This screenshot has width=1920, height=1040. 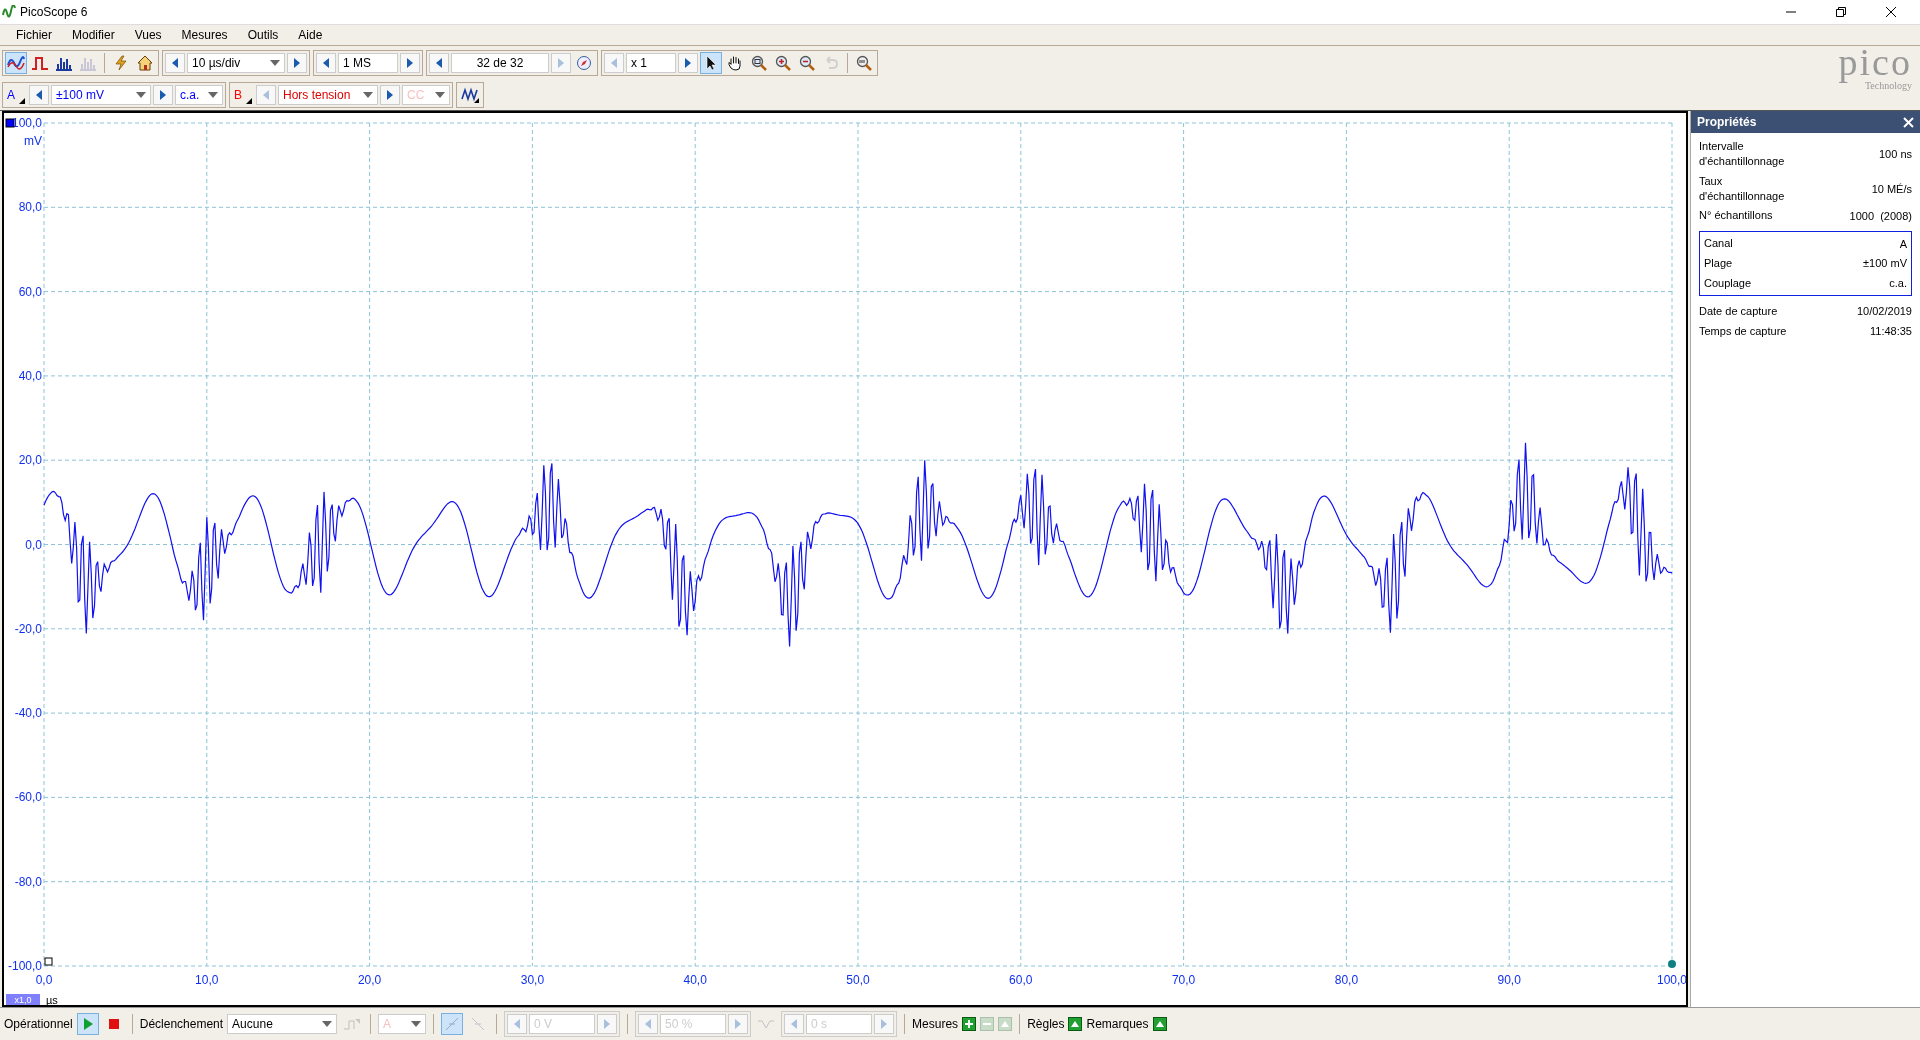 What do you see at coordinates (28, 713) in the screenshot?
I see `y-axis-label: -40,0` at bounding box center [28, 713].